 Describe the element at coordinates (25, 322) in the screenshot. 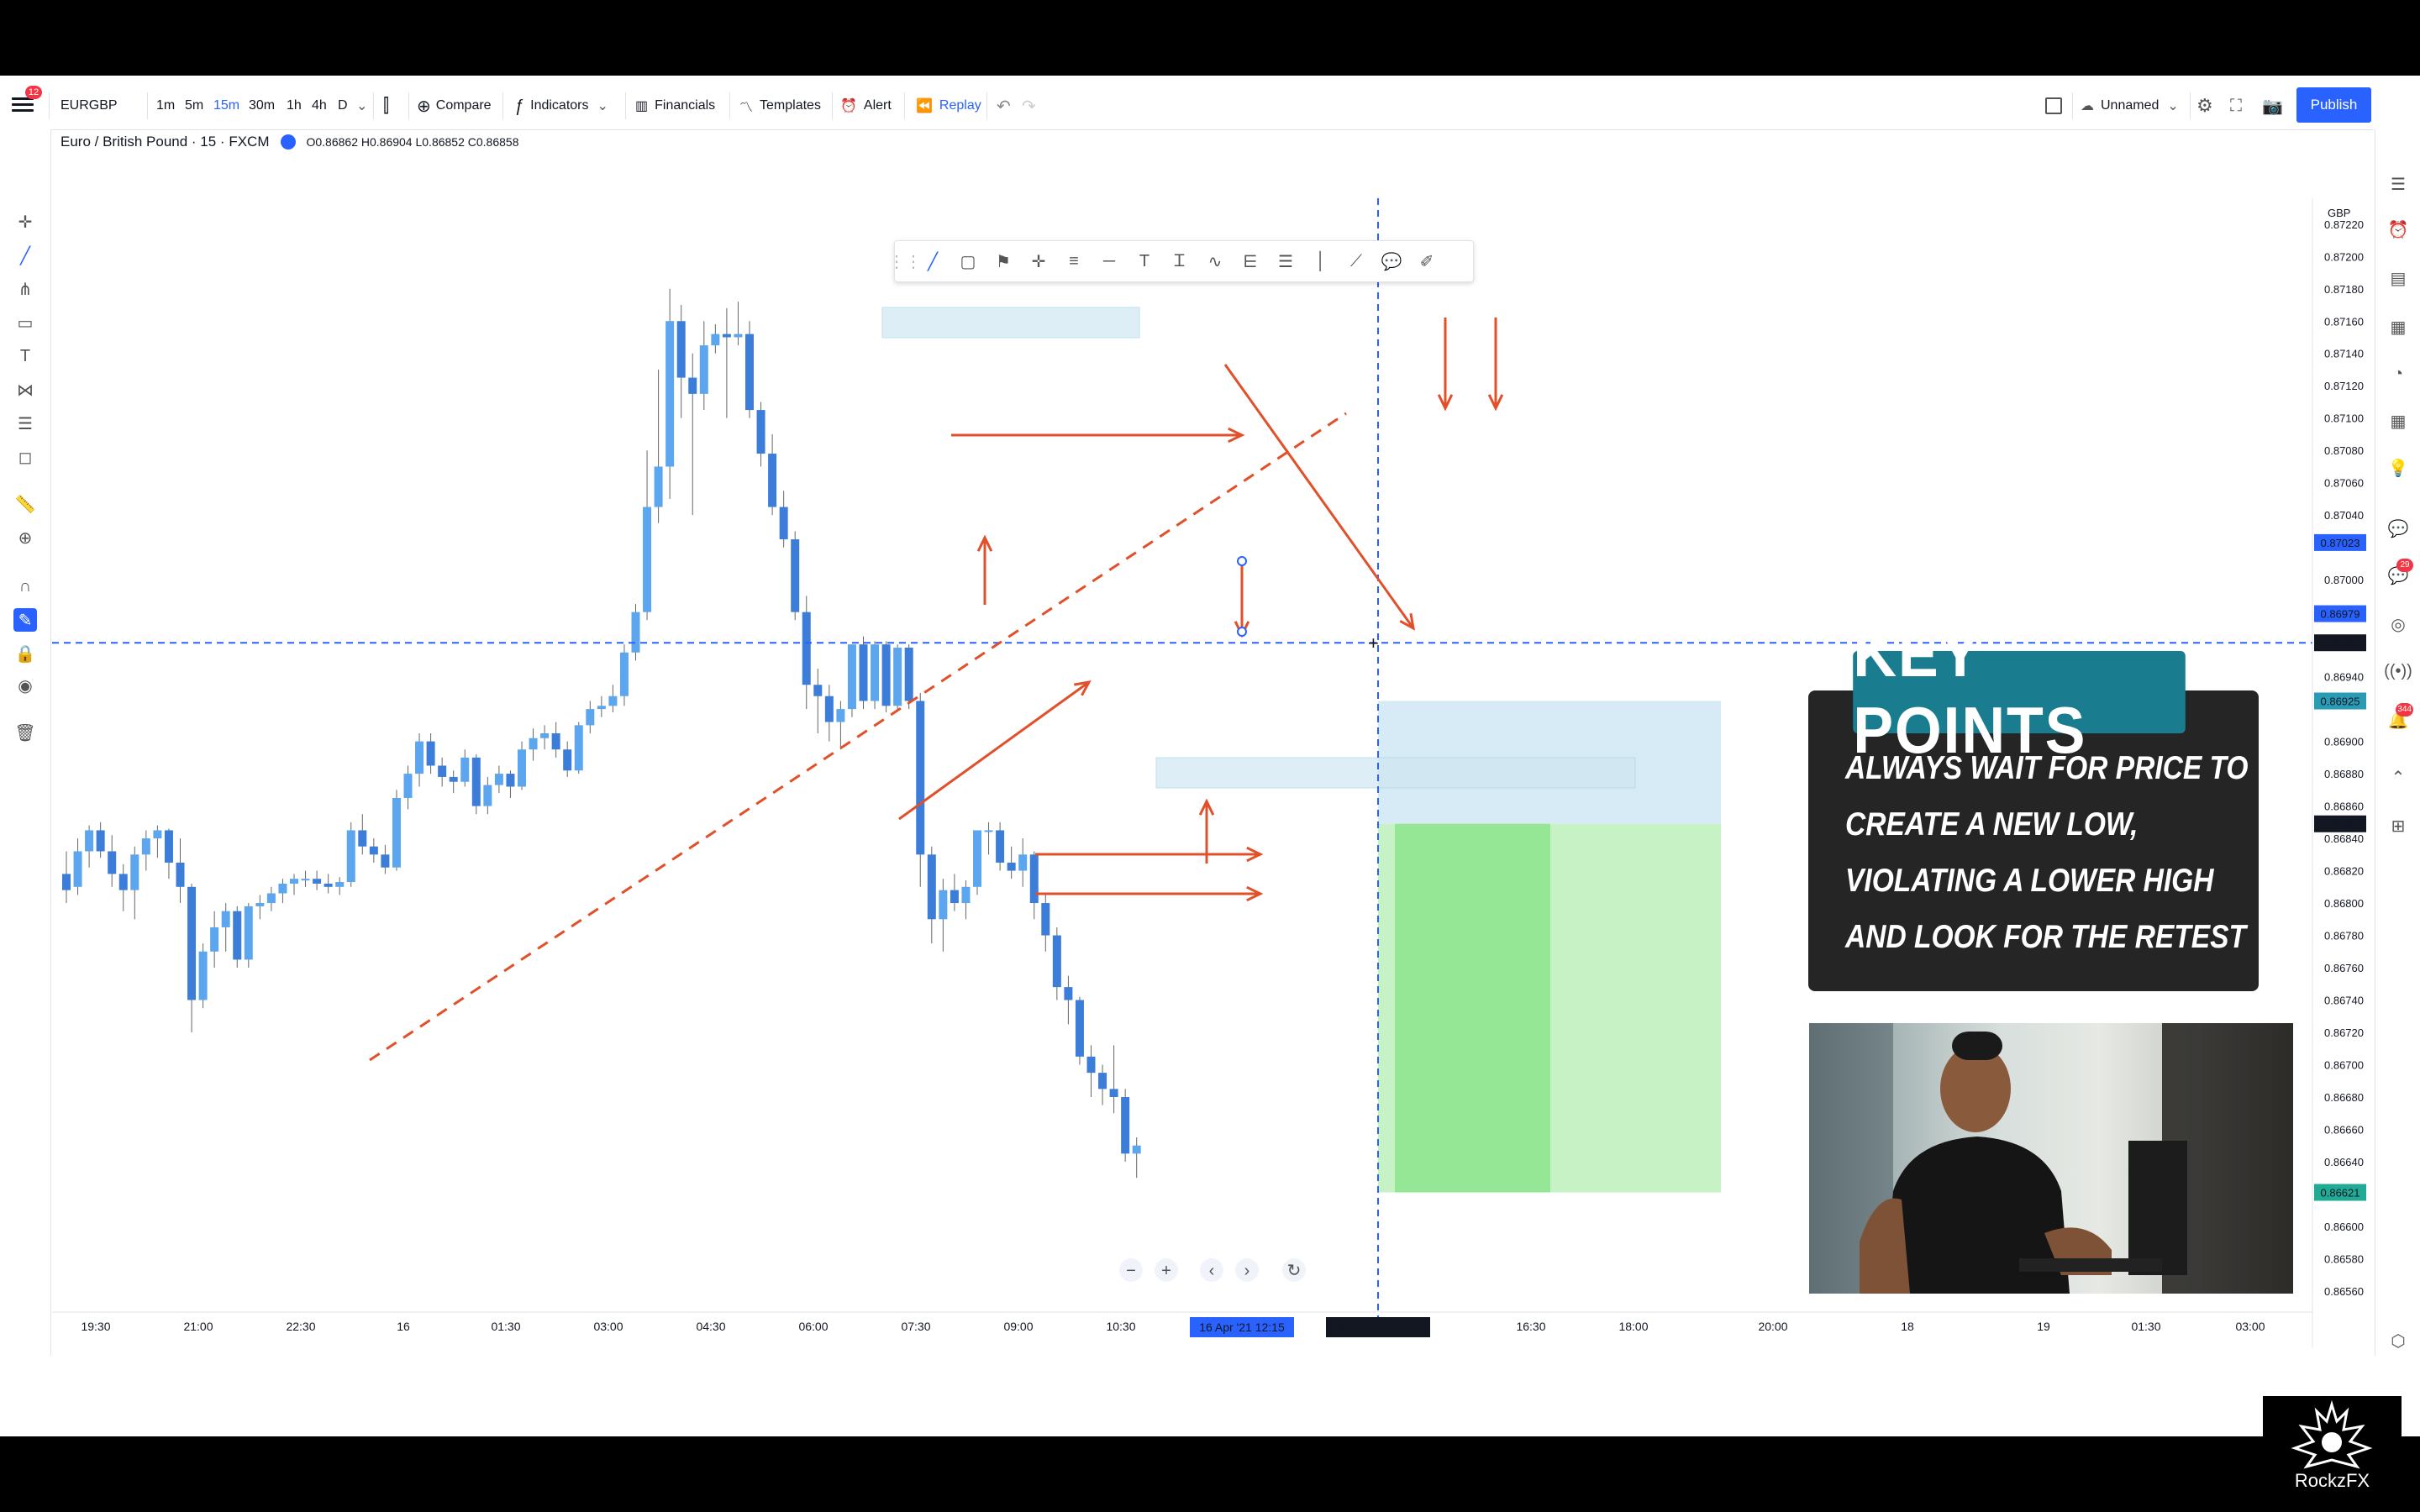

I see `rectangle-tool-icon: ▭` at that location.